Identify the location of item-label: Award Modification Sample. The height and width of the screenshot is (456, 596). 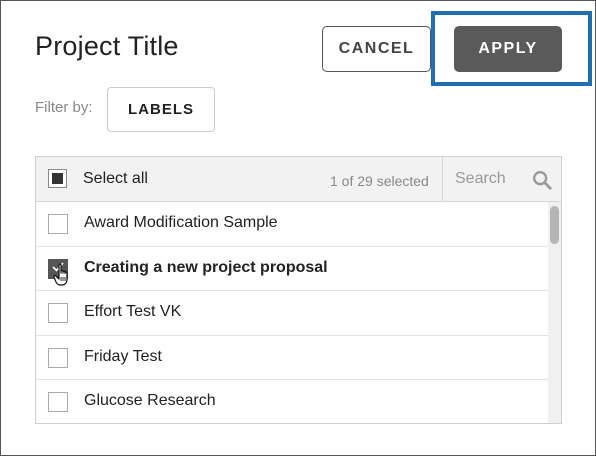
(181, 222).